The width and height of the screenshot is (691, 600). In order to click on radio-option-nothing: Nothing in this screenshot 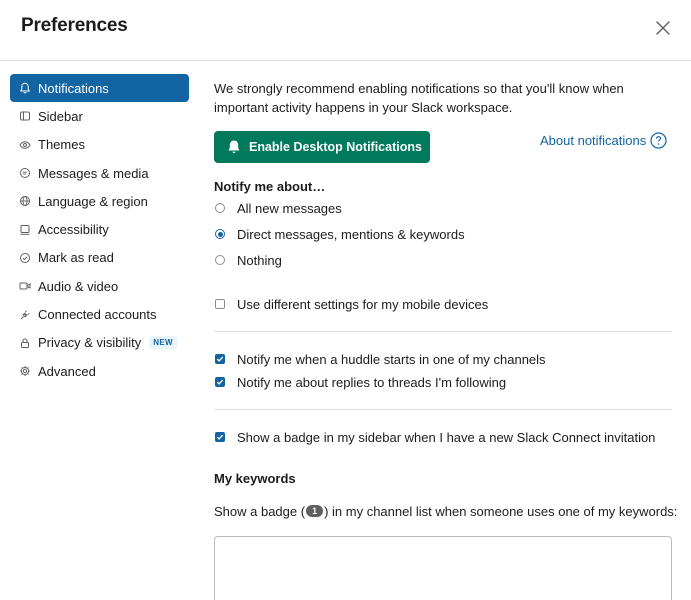, I will do `click(248, 260)`.